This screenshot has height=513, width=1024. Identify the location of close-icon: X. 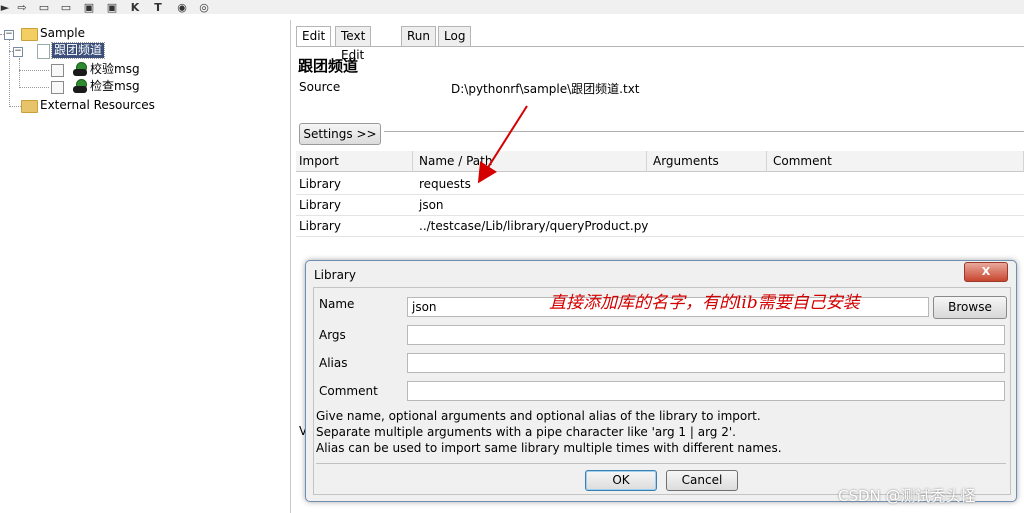
(986, 272).